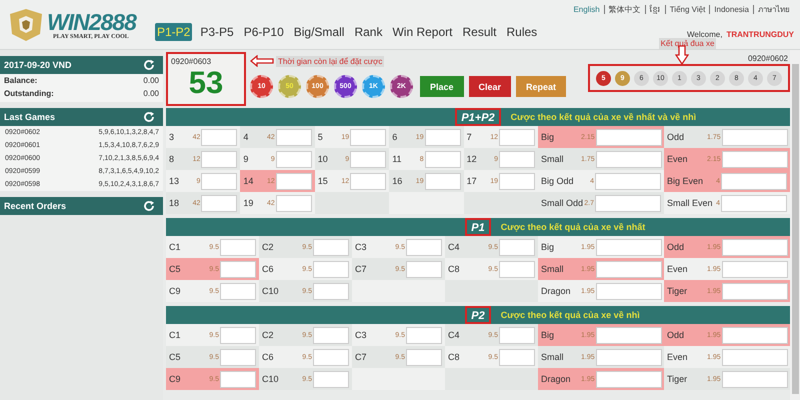 The height and width of the screenshot is (400, 800). What do you see at coordinates (687, 9) in the screenshot?
I see `language-link: Tiếng Việt` at bounding box center [687, 9].